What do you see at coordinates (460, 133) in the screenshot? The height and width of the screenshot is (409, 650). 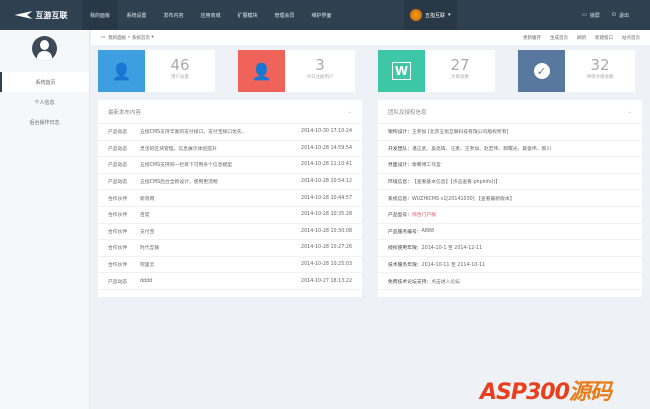 I see `info-value: 王参加 [北京五指互联科技有限公司版权所有]` at bounding box center [460, 133].